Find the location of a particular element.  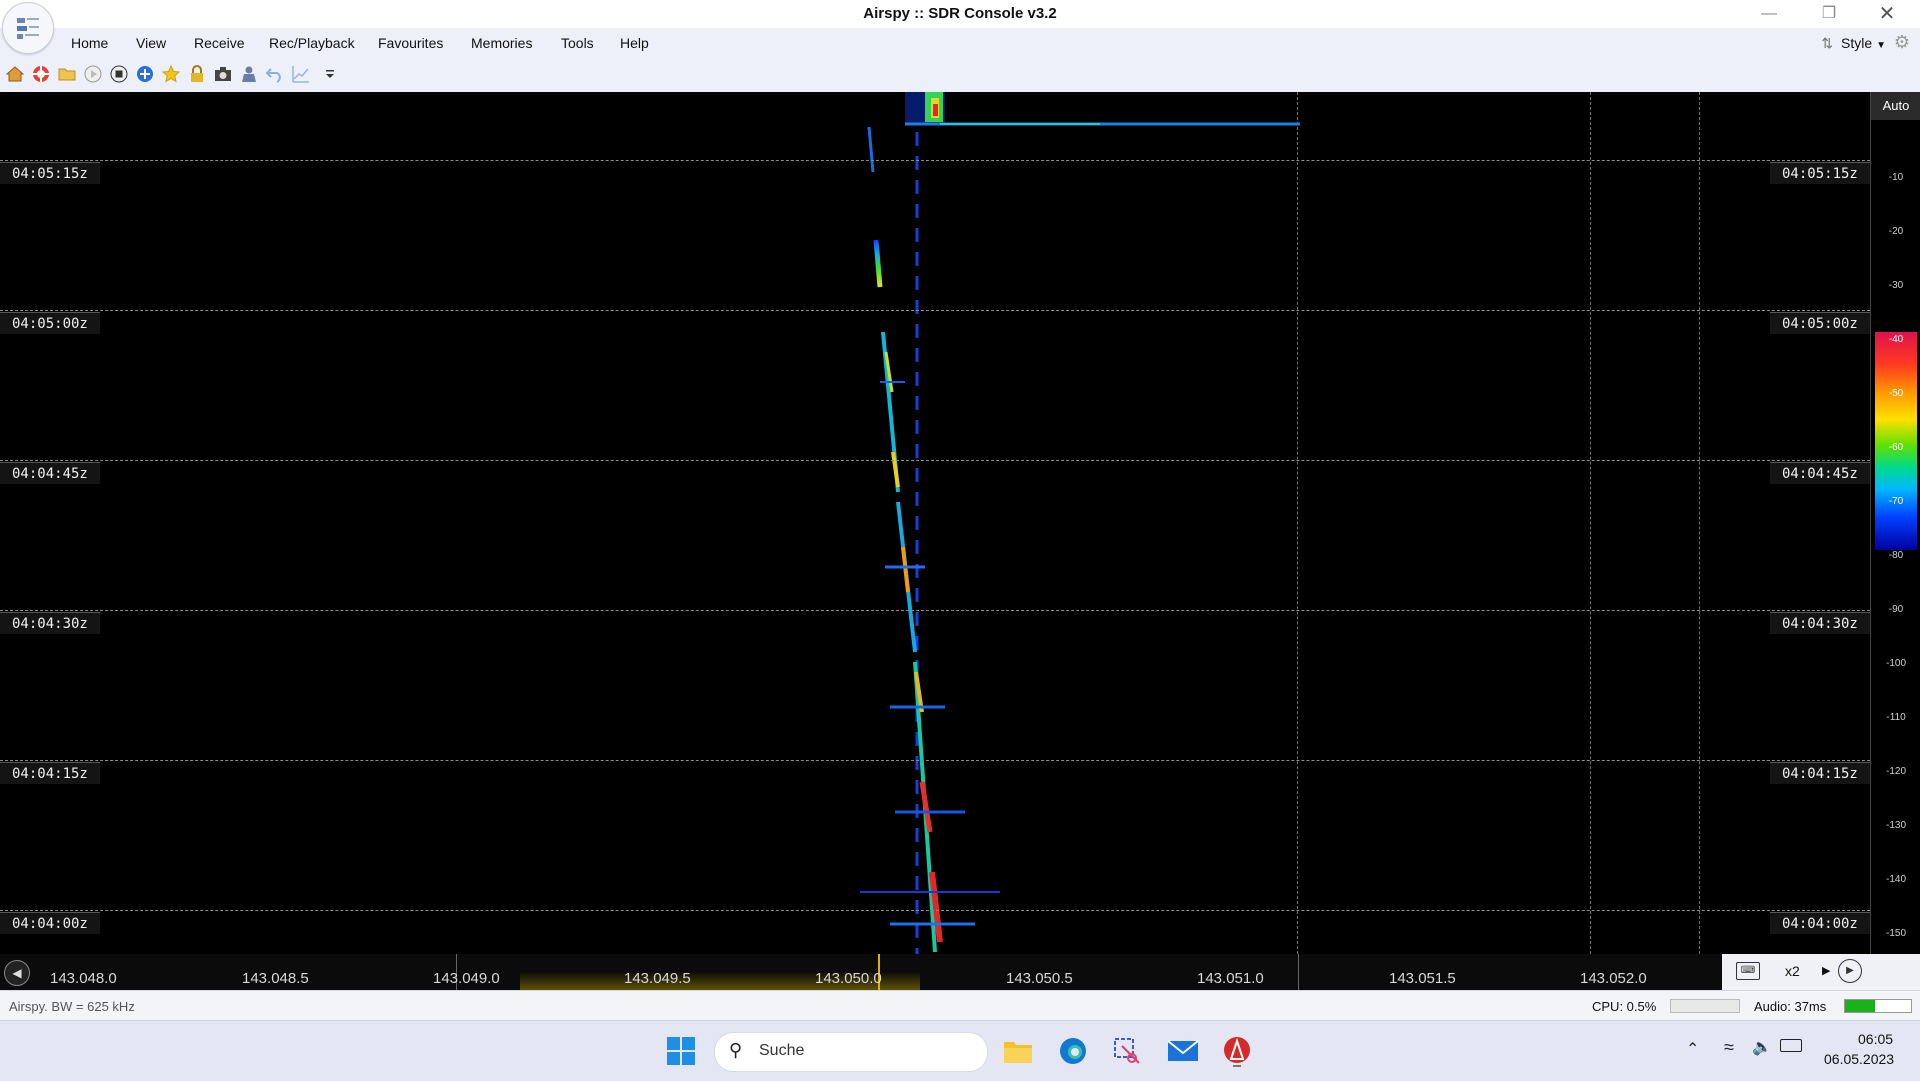

menu-home: Home is located at coordinates (89, 43).